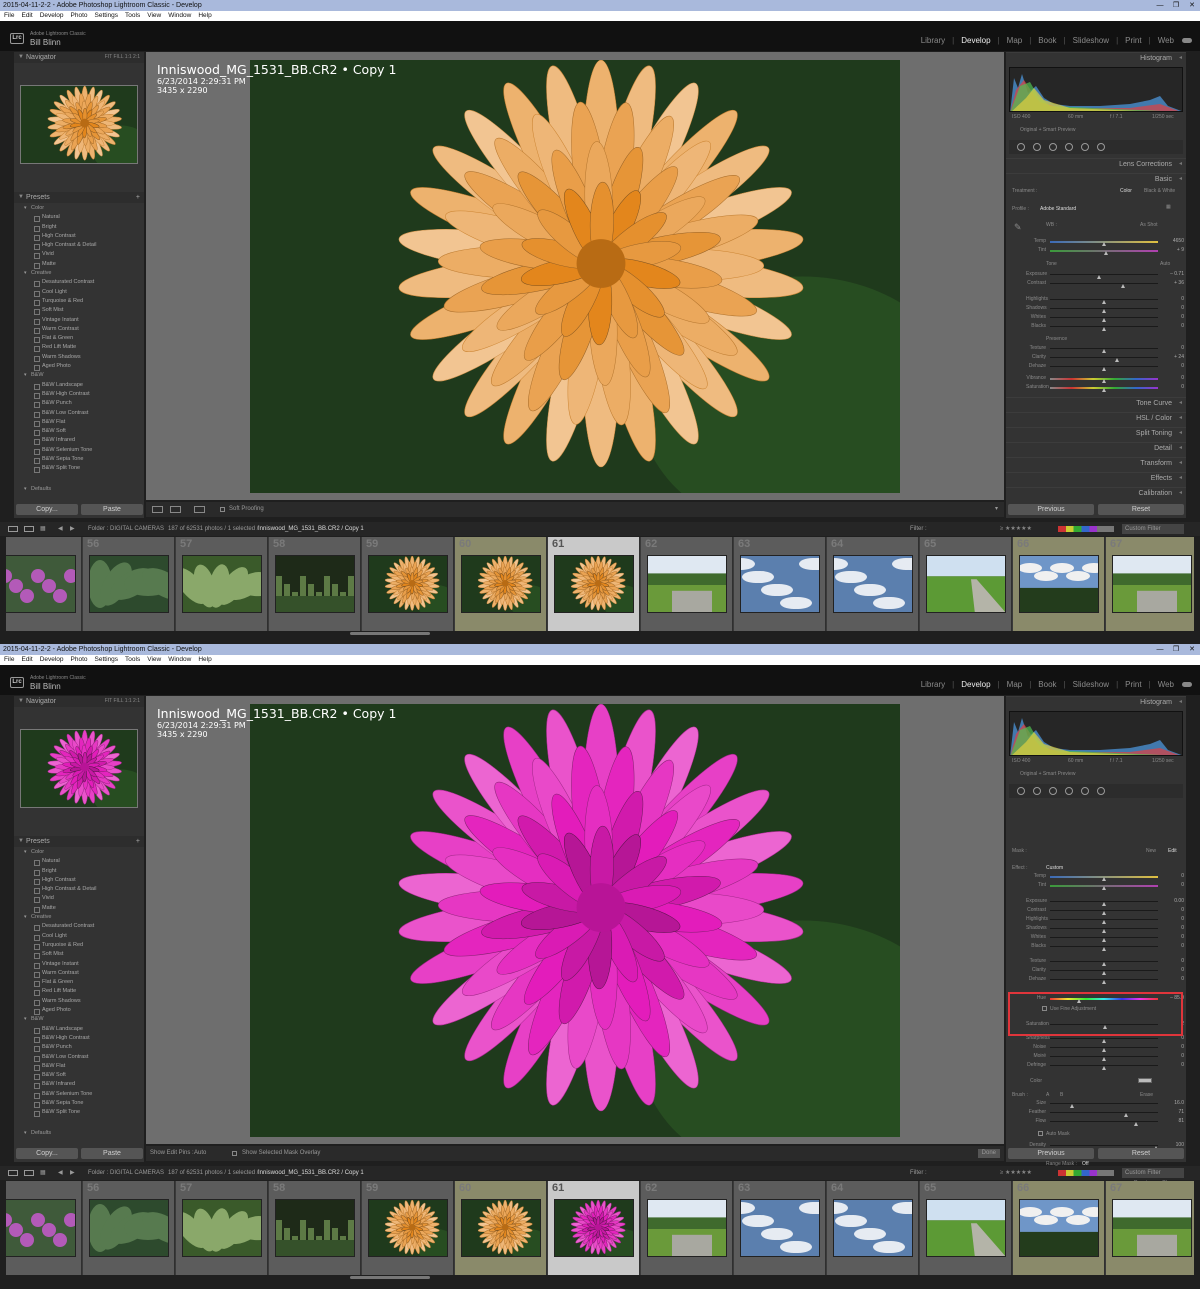 The height and width of the screenshot is (1289, 1200). What do you see at coordinates (1172, 979) in the screenshot?
I see `local-dehaze-value: 0` at bounding box center [1172, 979].